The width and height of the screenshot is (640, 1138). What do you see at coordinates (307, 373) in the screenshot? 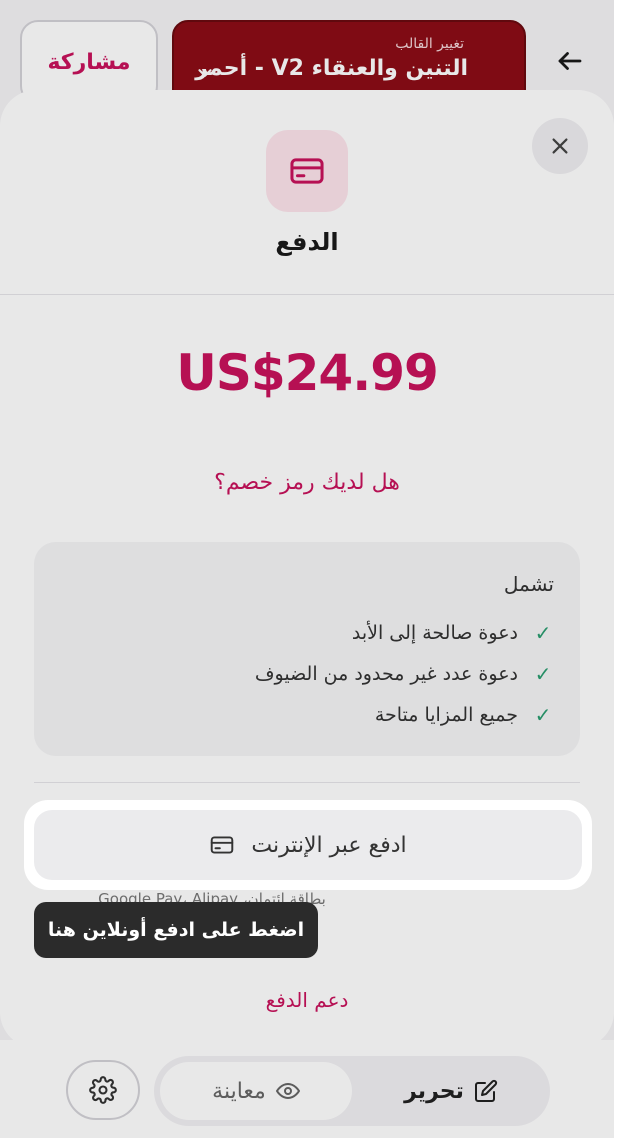
I see `price: US$24.99` at bounding box center [307, 373].